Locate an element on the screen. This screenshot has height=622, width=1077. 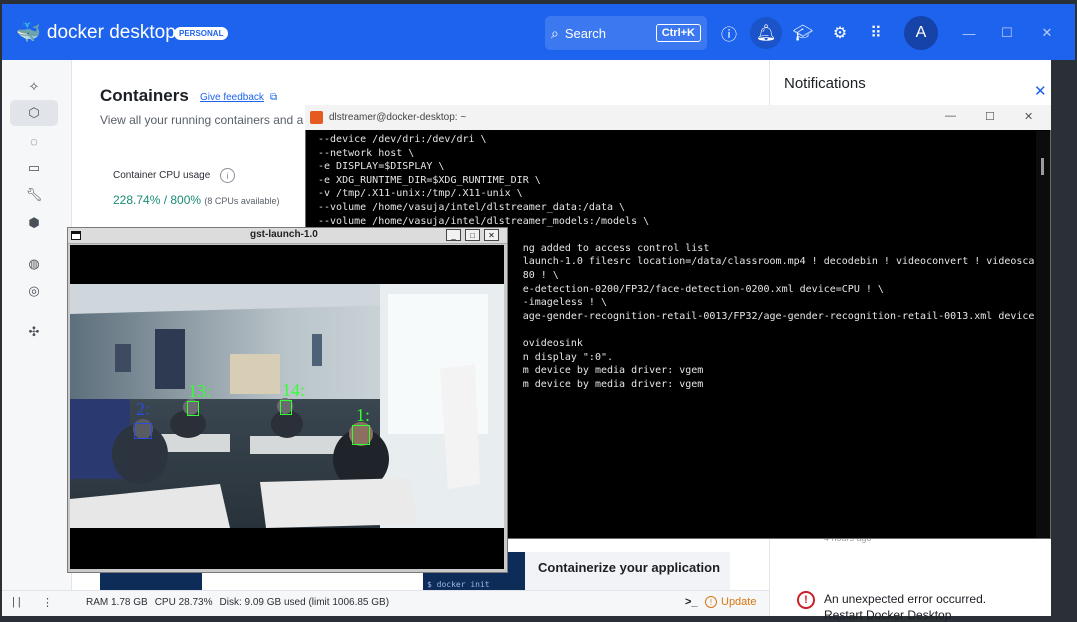
wrench-icon: 🔧︎ is located at coordinates (34, 194).